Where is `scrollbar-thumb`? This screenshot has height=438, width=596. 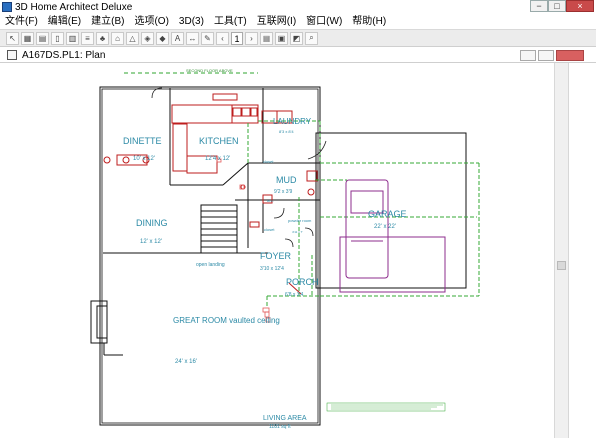 scrollbar-thumb is located at coordinates (561, 265).